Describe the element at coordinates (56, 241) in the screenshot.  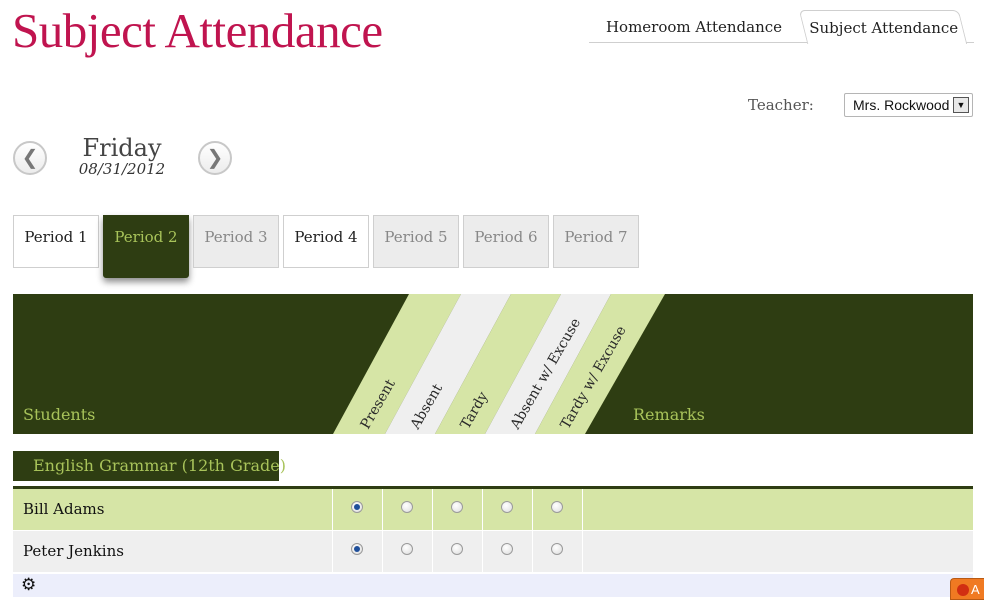
I see `period-tab-1: Period 1` at that location.